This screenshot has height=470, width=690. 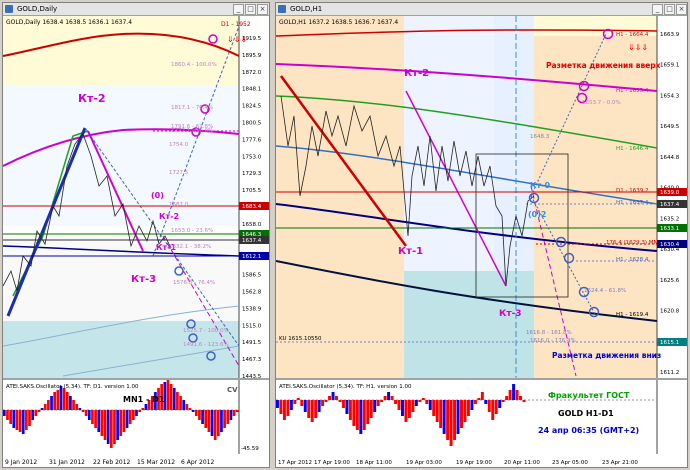 What do you see at coordinates (252, 309) in the screenshot?
I see `price-tick: 1538.9` at bounding box center [252, 309].